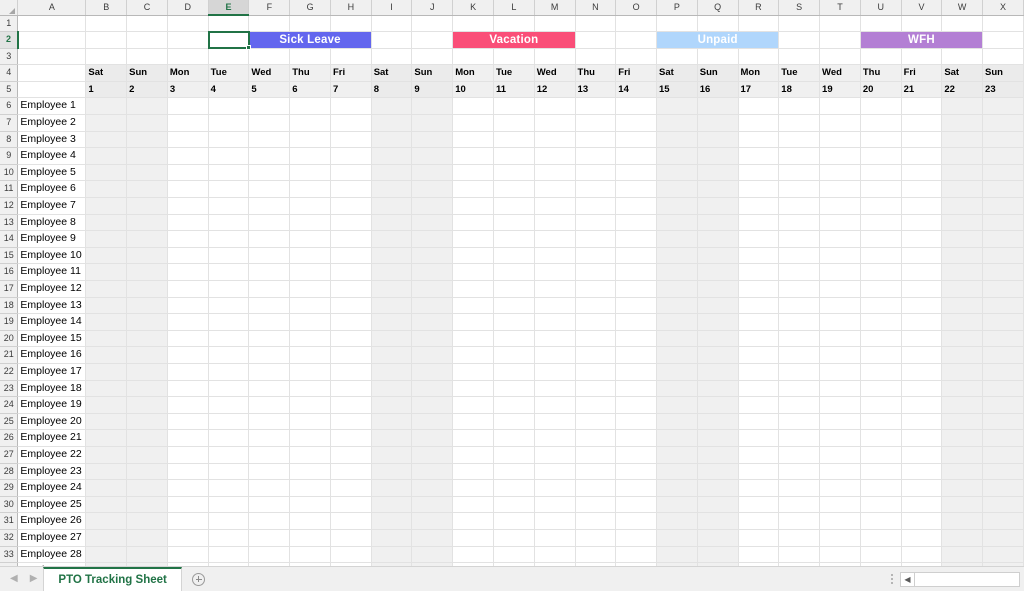  I want to click on cell-F13, so click(269, 223).